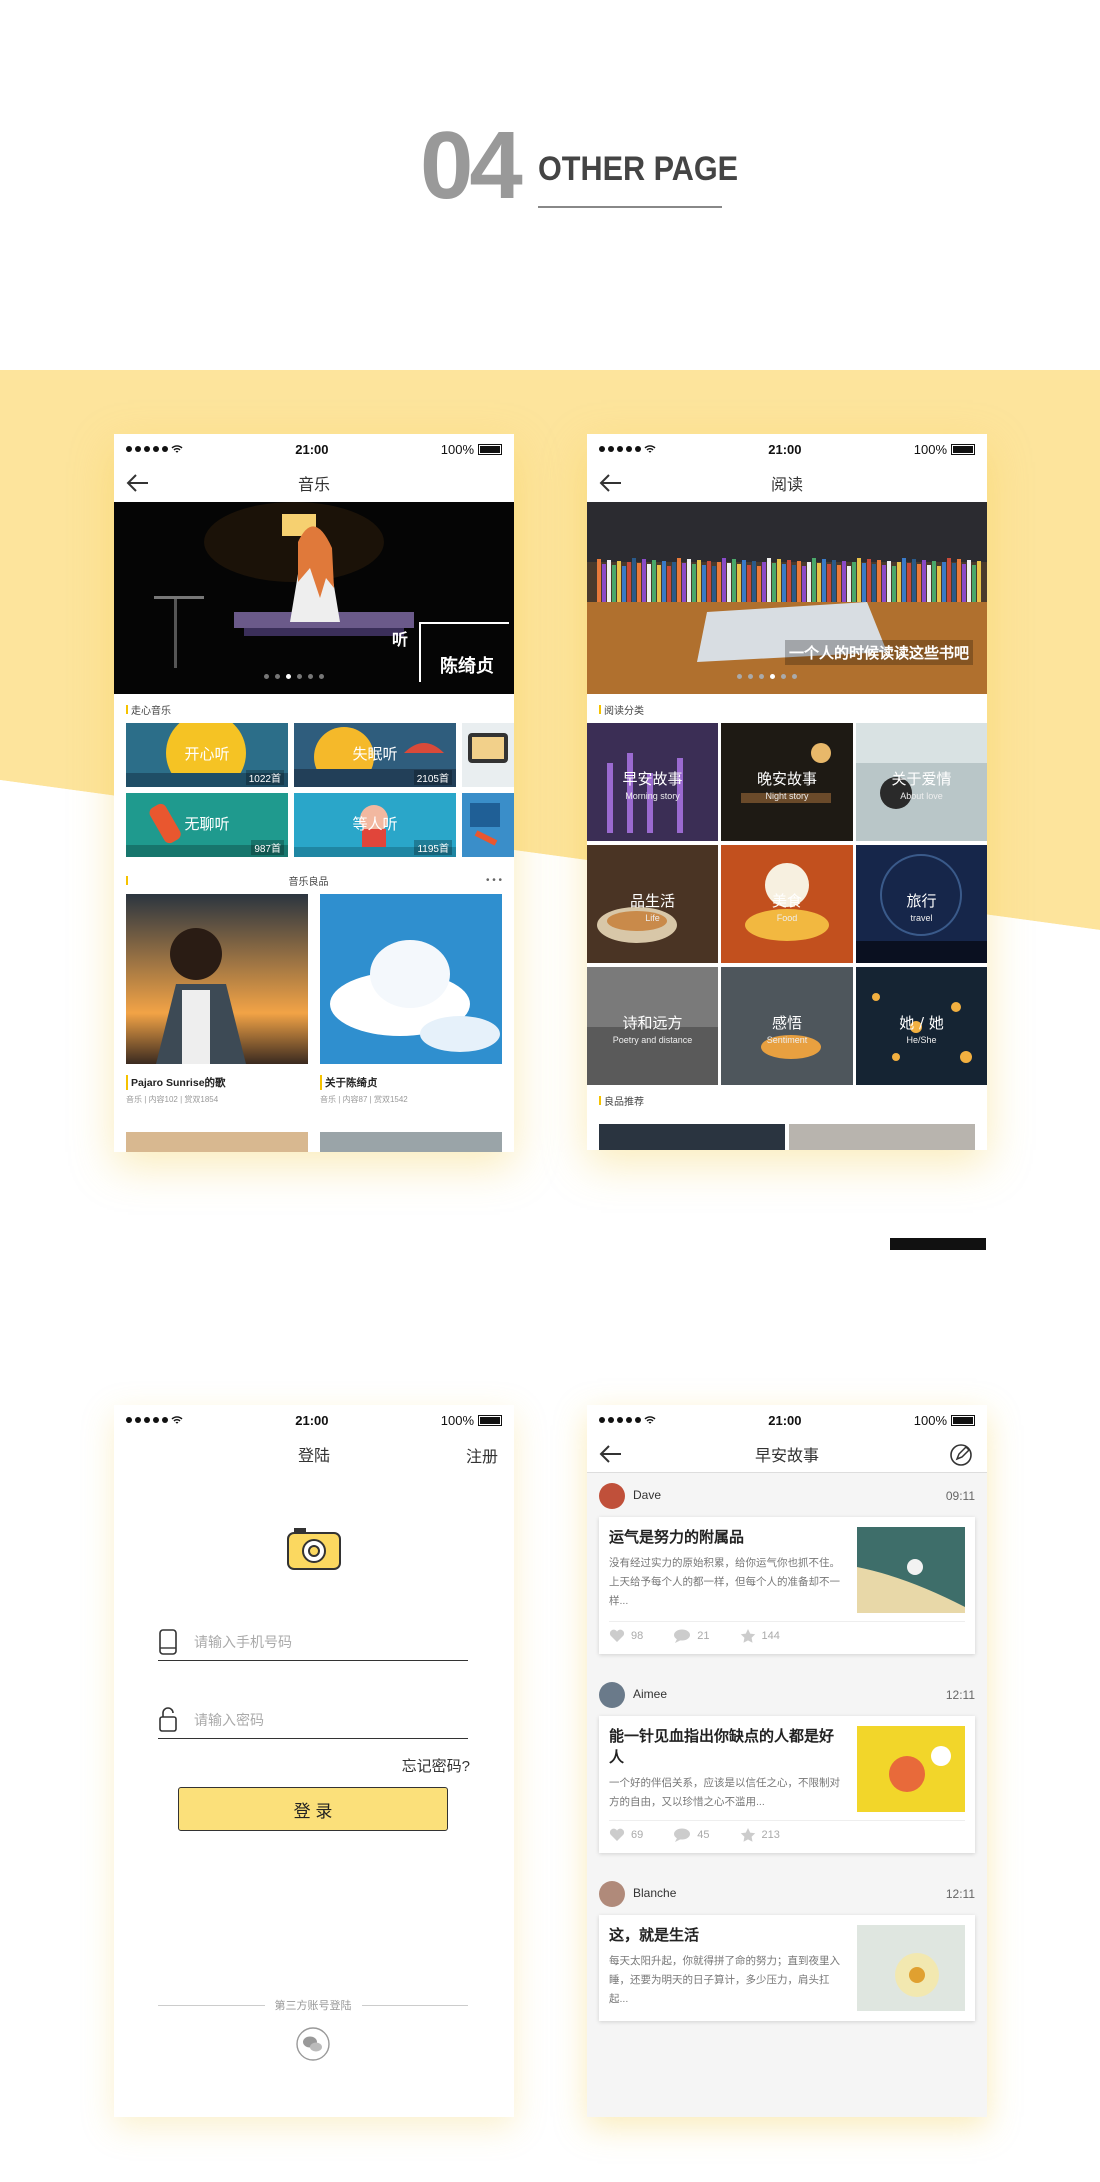 The height and width of the screenshot is (2182, 1100). Describe the element at coordinates (432, 777) in the screenshot. I see `mood-count: 2105首` at that location.